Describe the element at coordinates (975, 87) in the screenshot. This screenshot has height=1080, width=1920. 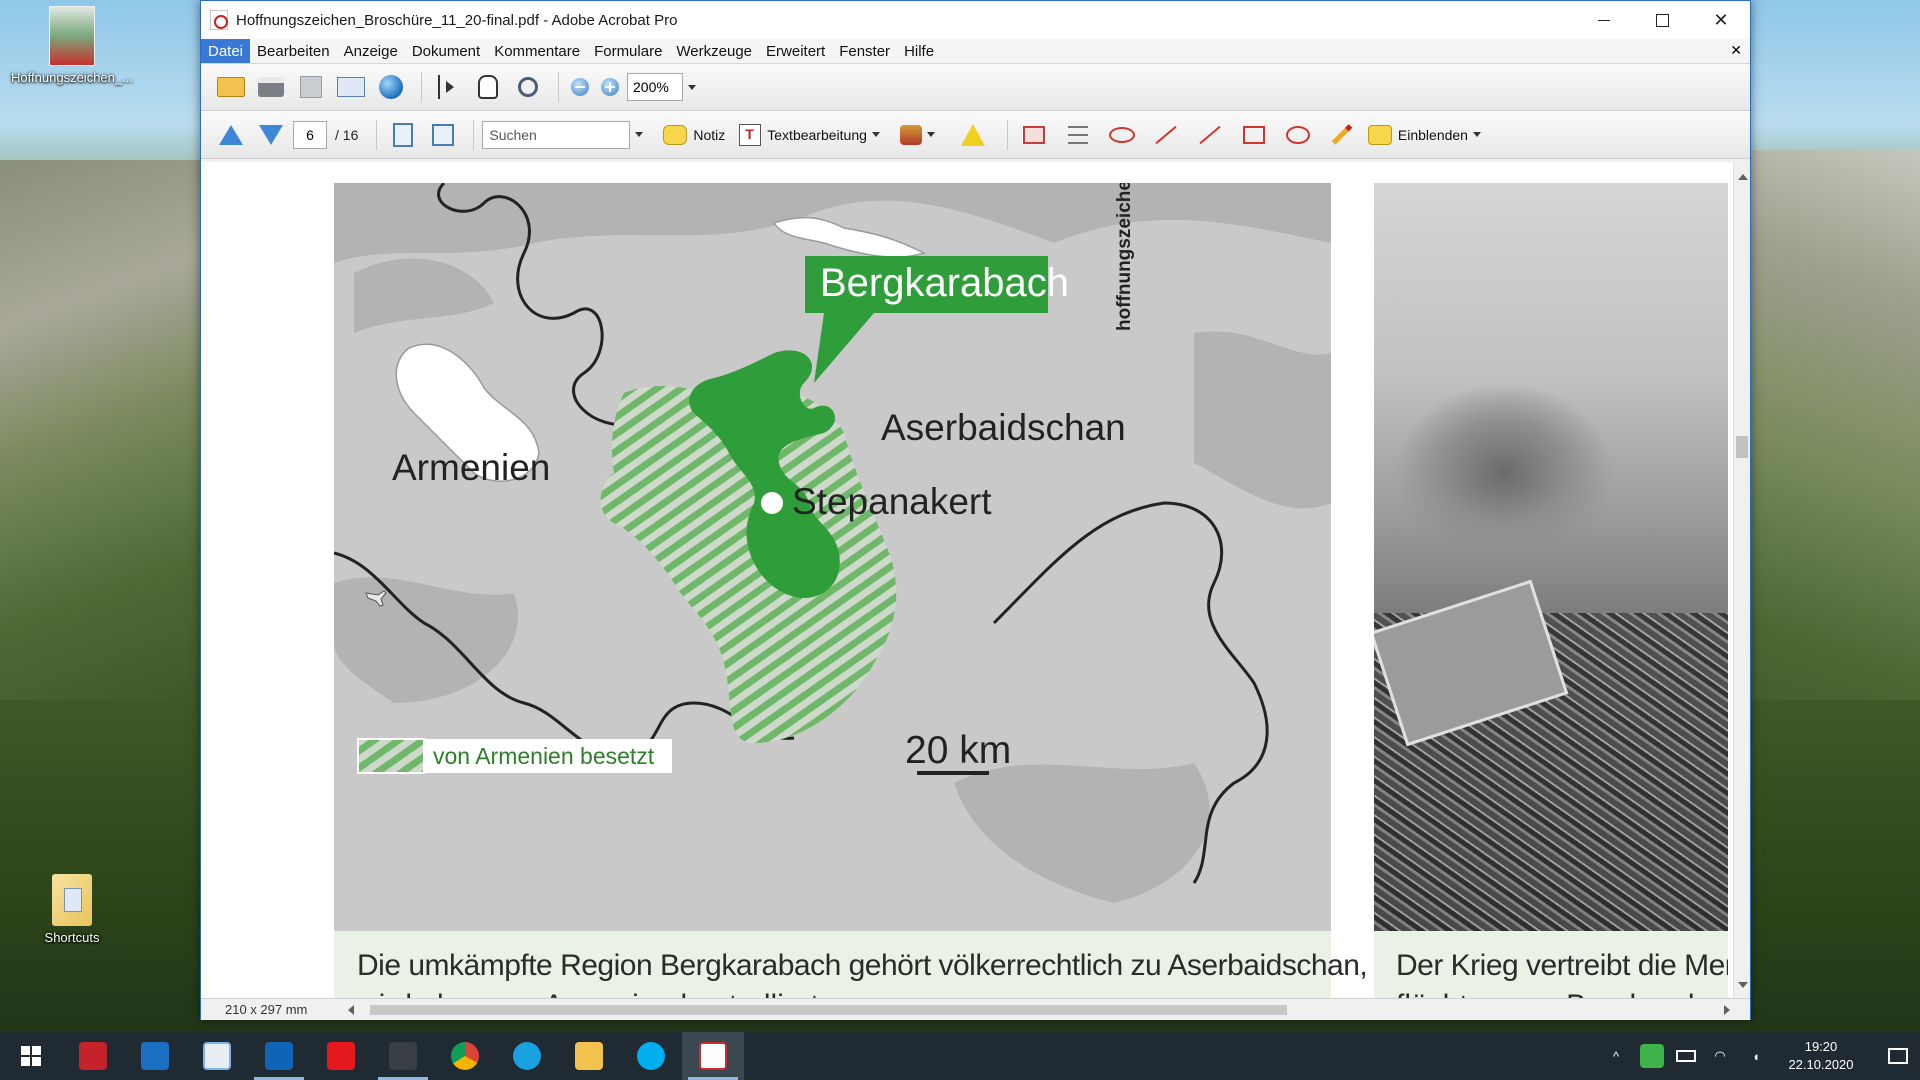
I see `toolbar-file: 200%` at that location.